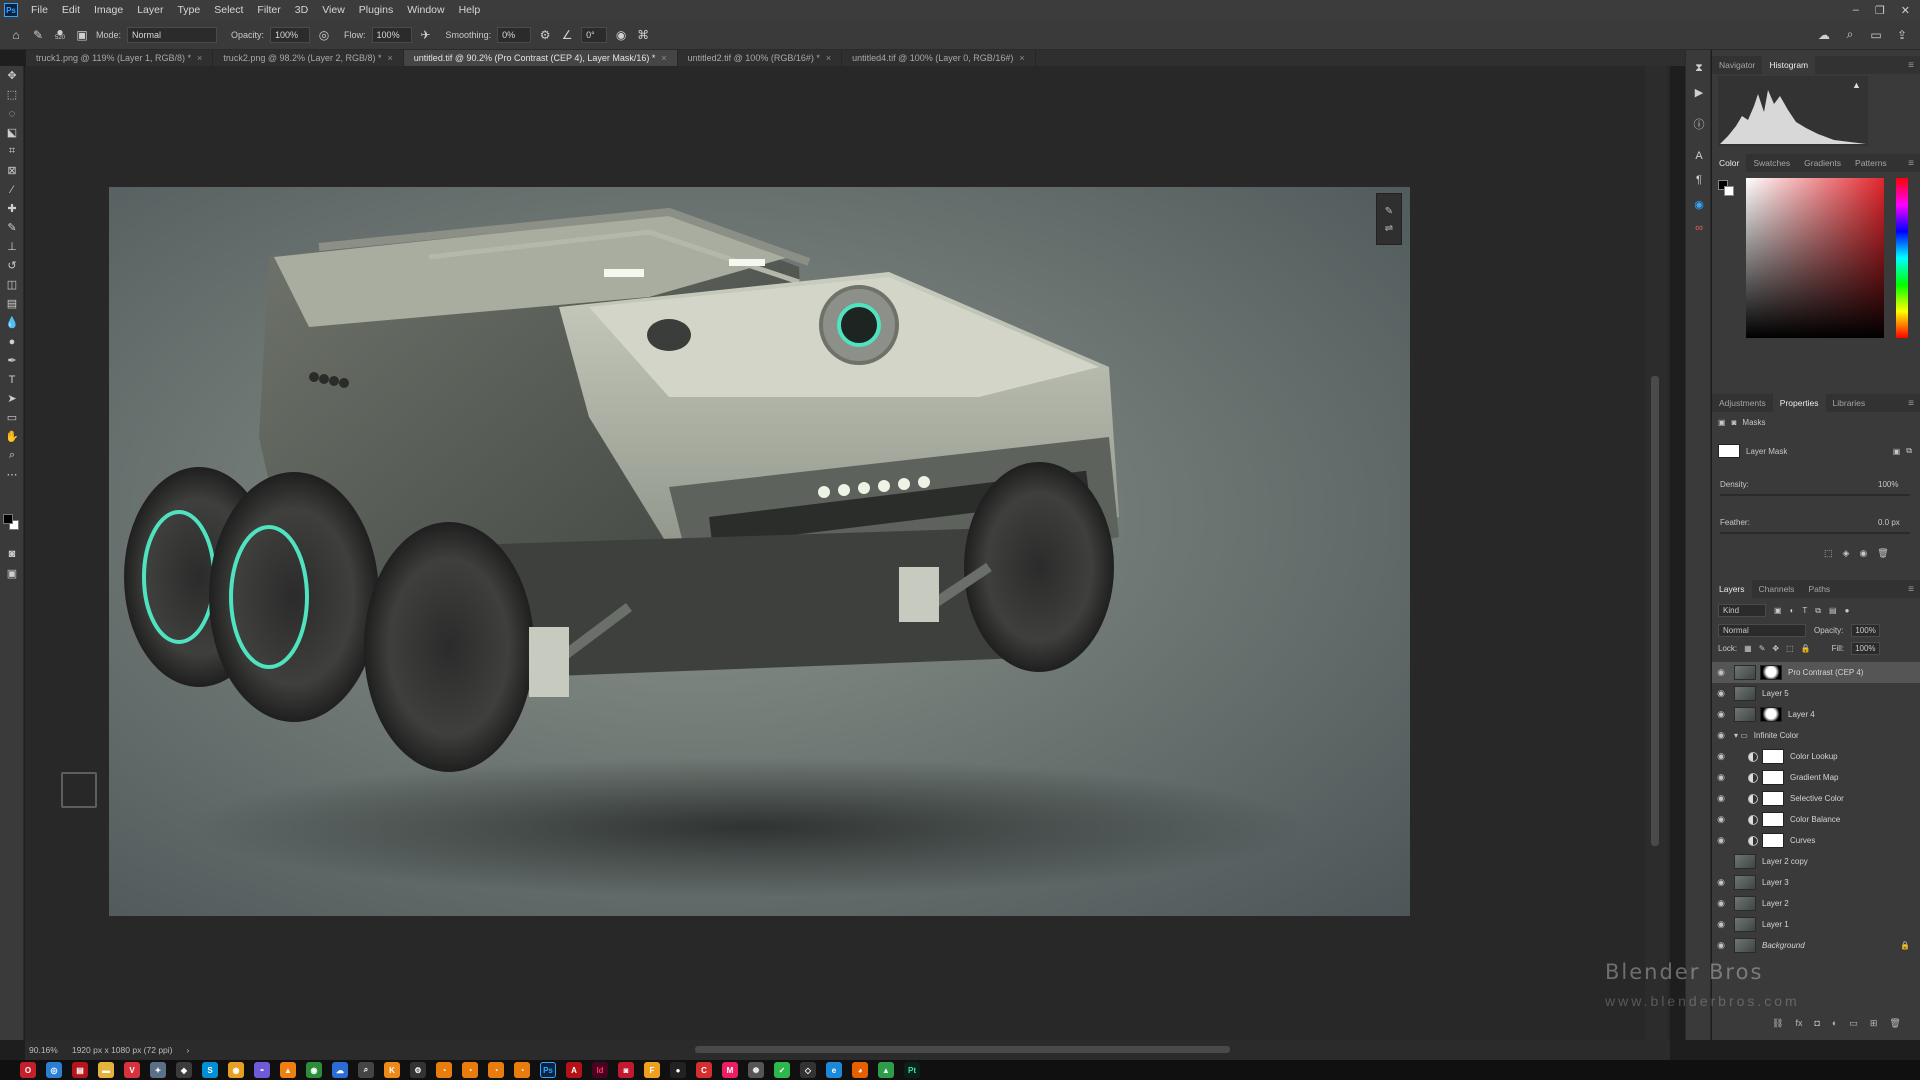  What do you see at coordinates (1905, 945) in the screenshot?
I see `lock-icon: 🔒` at bounding box center [1905, 945].